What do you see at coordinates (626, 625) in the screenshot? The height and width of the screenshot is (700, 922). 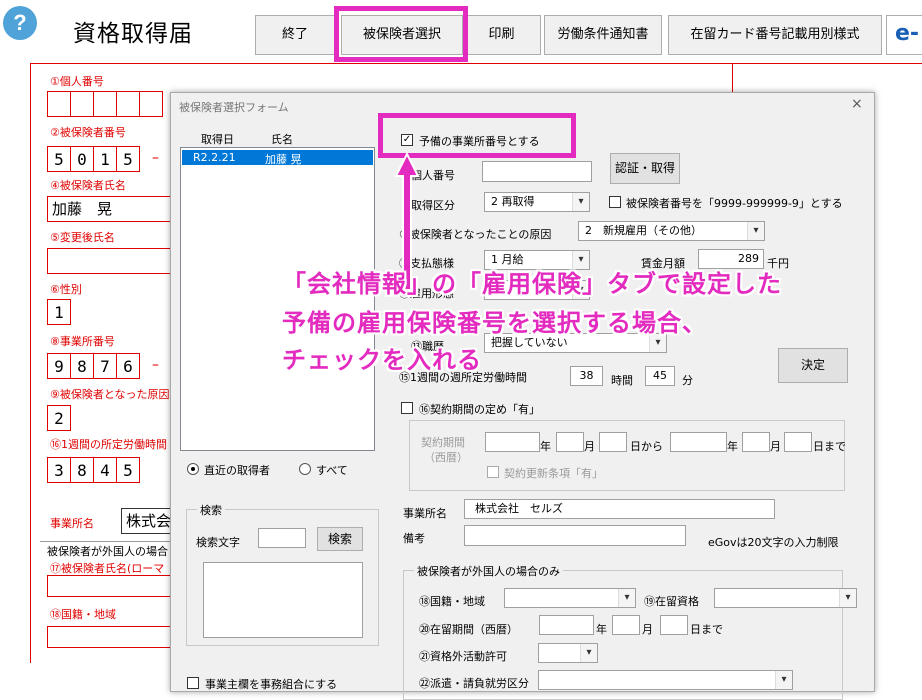 I see `residence-month-input` at bounding box center [626, 625].